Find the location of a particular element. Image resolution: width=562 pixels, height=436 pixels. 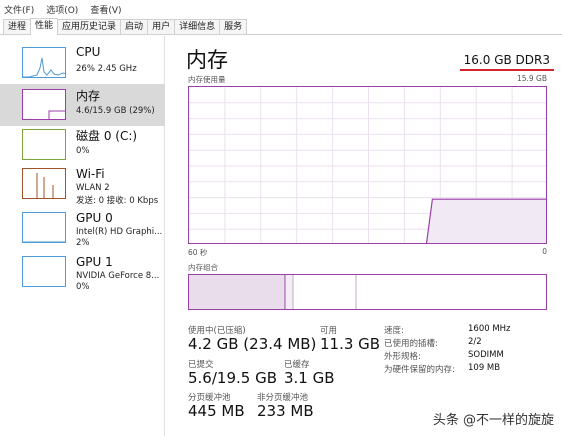

sidebar-item-title: CPU is located at coordinates (88, 52).